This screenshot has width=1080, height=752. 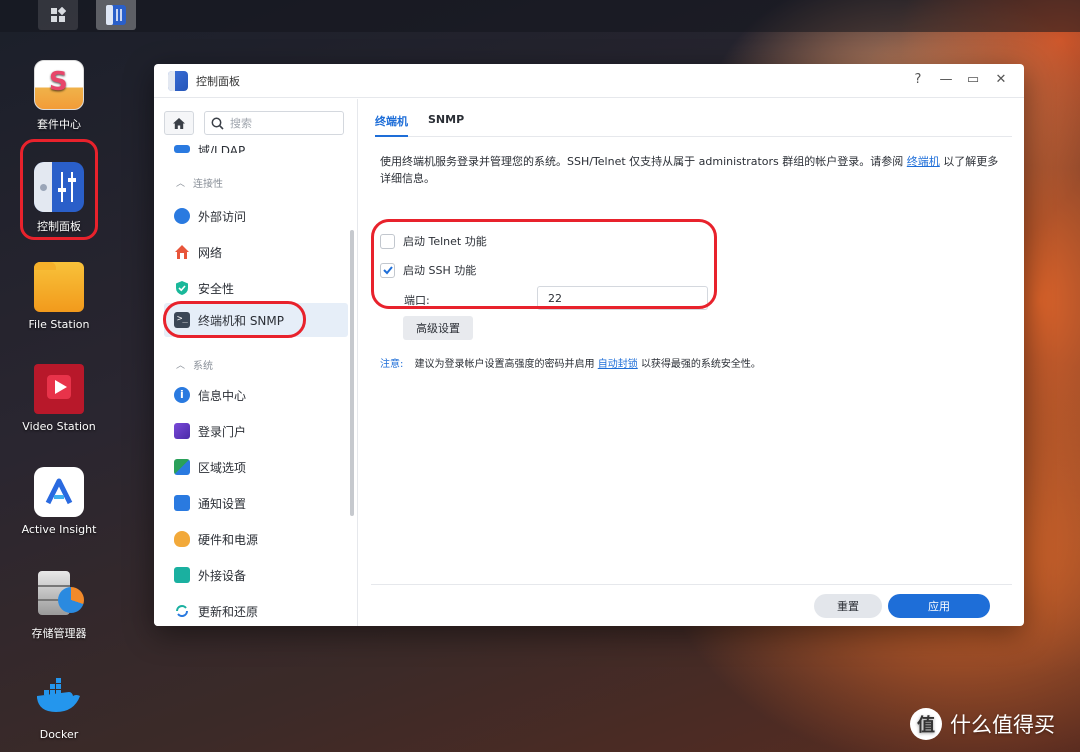 I want to click on grid-icon, so click(x=58, y=14).